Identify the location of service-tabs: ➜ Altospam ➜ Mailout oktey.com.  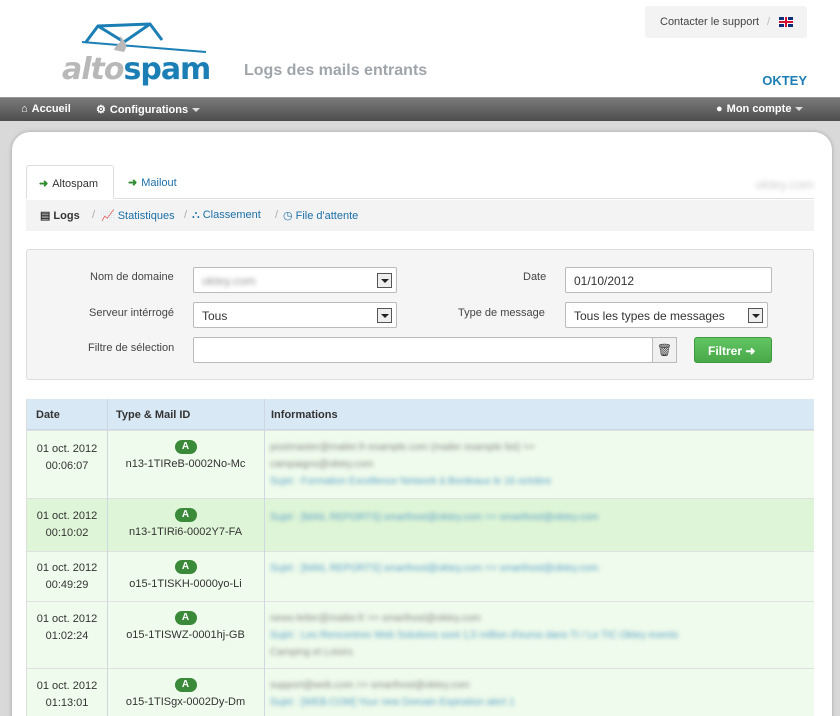
(420, 182).